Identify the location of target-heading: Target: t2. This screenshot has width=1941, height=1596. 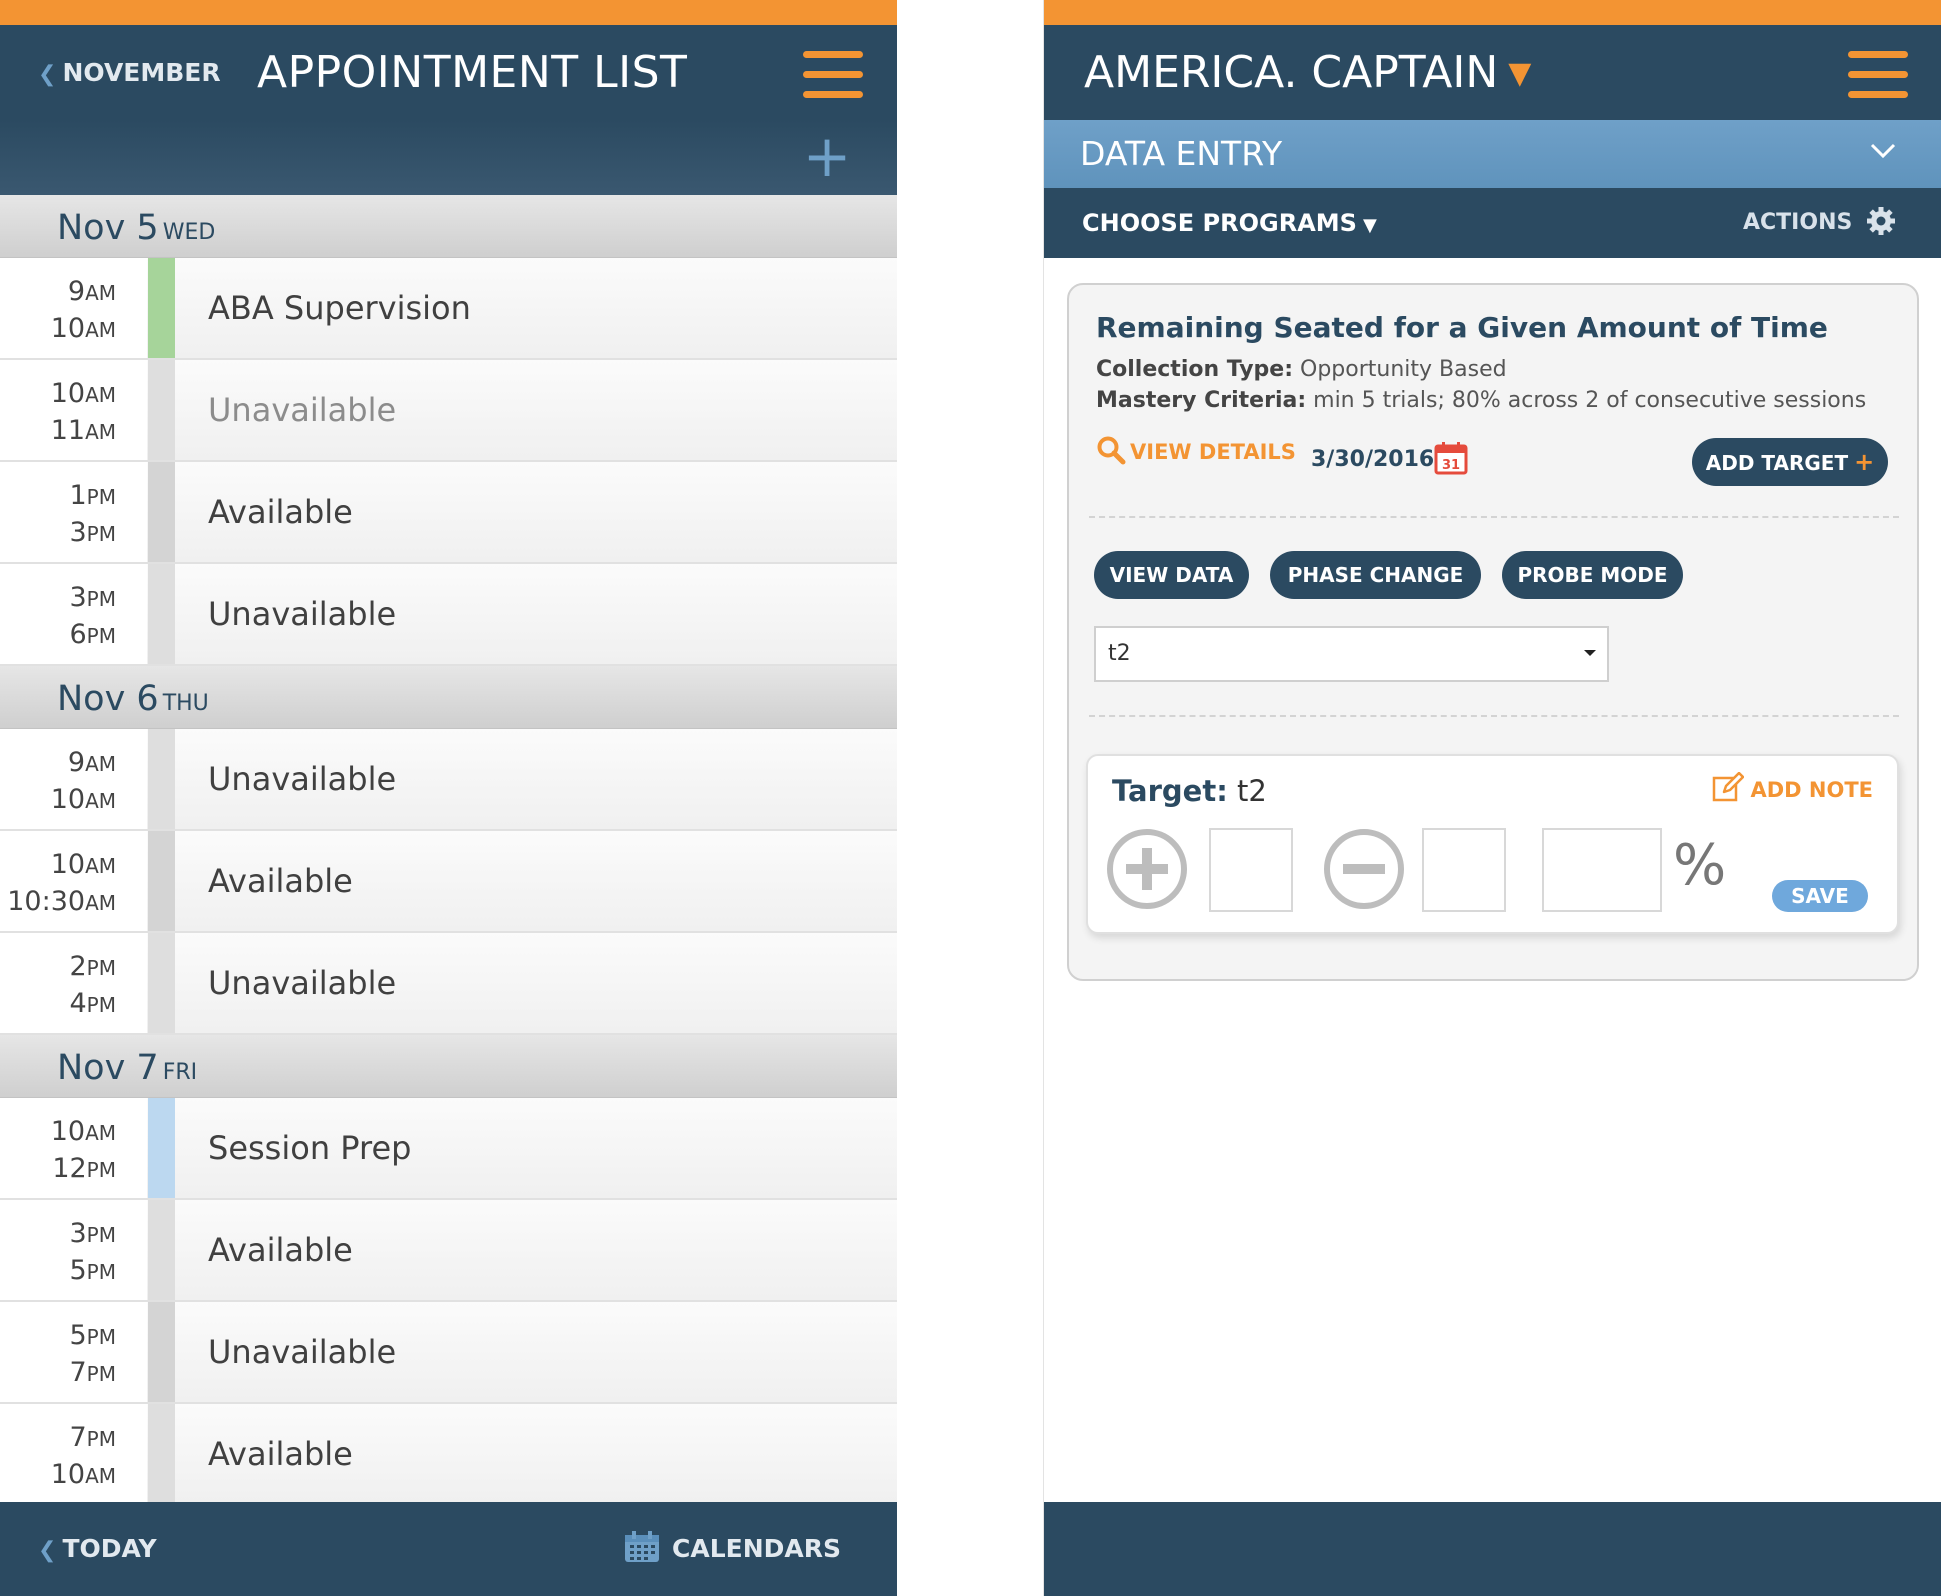
(1189, 791).